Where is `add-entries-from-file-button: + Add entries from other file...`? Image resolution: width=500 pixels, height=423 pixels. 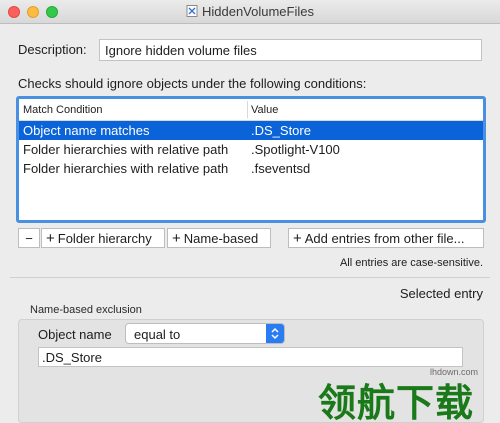 add-entries-from-file-button: + Add entries from other file... is located at coordinates (386, 238).